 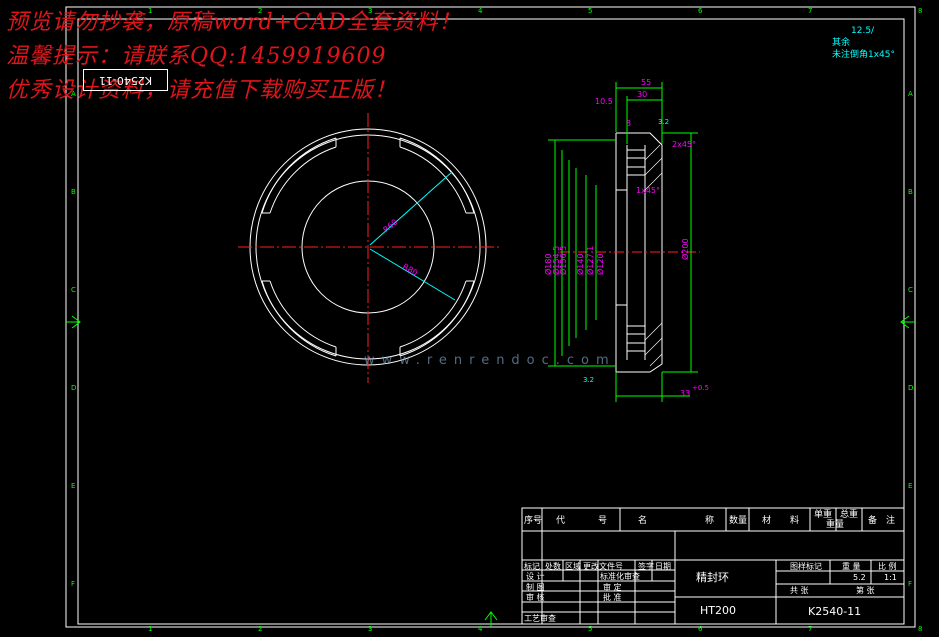 What do you see at coordinates (851, 566) in the screenshot?
I see `weight-label: 重 量` at bounding box center [851, 566].